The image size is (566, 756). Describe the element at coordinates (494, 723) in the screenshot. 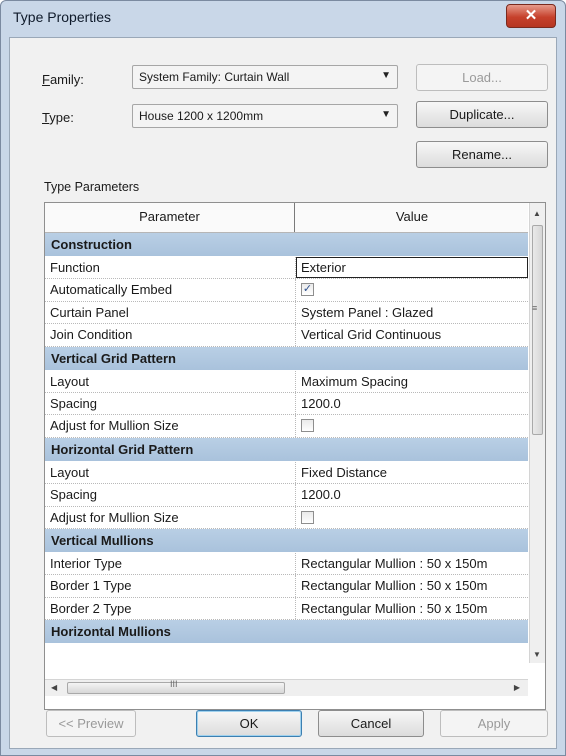

I see `apply-button: Apply` at that location.